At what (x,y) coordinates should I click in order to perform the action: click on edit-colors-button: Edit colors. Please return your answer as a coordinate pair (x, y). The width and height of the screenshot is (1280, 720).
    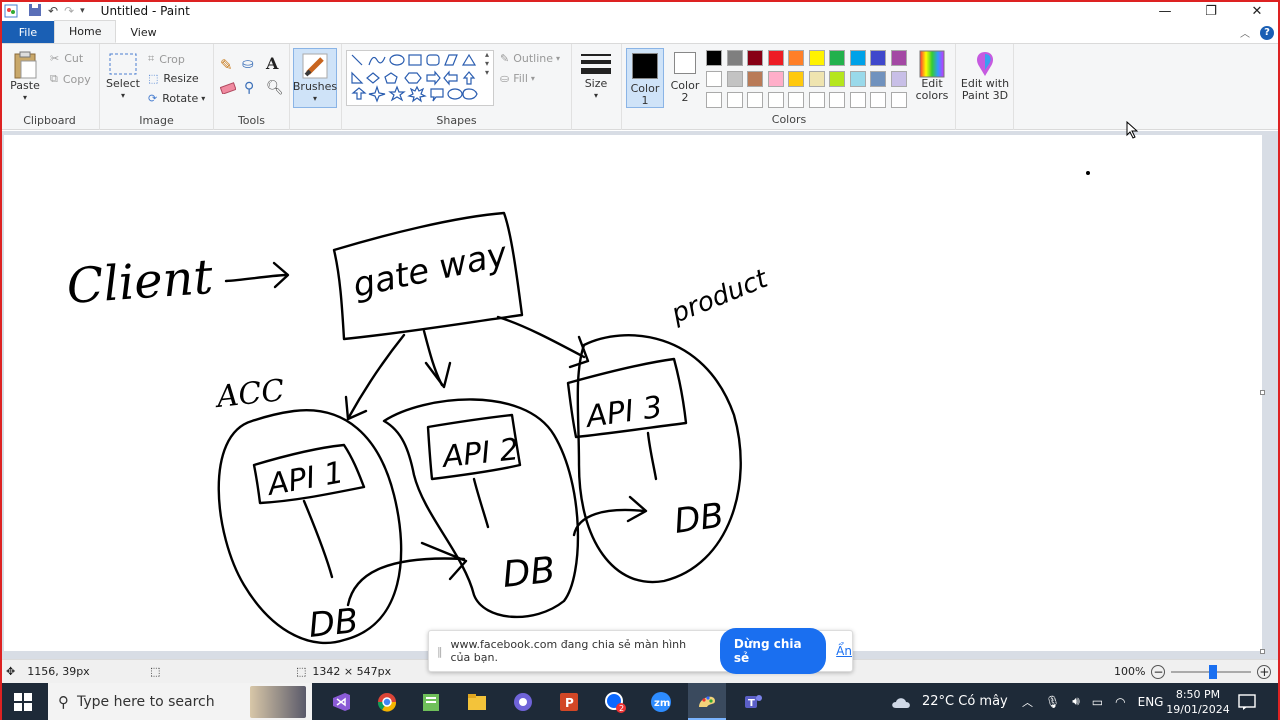
    Looking at the image, I should click on (932, 76).